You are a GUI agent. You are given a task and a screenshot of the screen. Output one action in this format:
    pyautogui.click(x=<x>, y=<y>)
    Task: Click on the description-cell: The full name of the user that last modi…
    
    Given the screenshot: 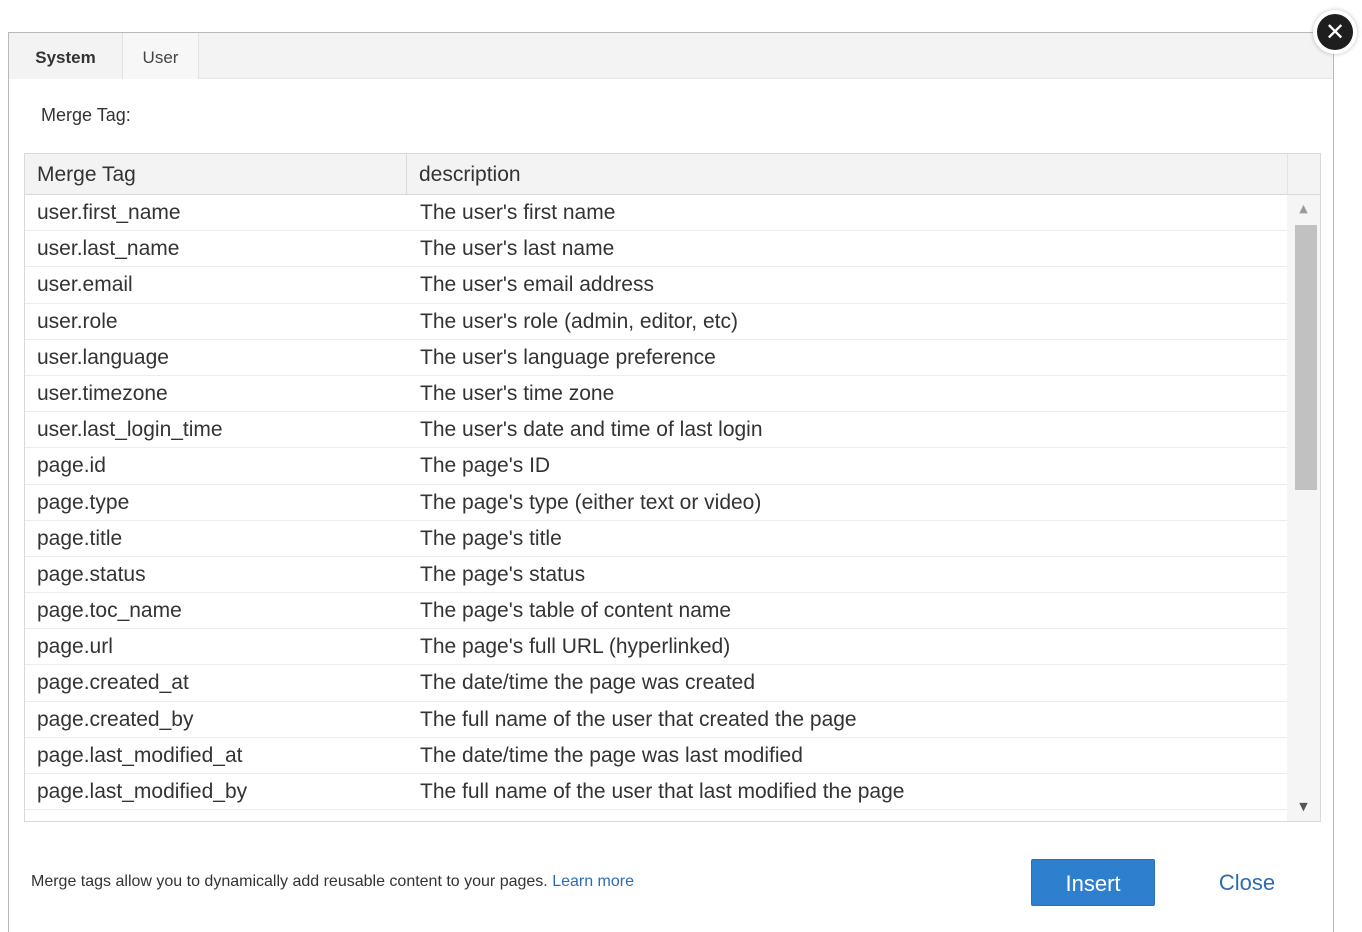 What is the action you would take?
    pyautogui.click(x=662, y=791)
    